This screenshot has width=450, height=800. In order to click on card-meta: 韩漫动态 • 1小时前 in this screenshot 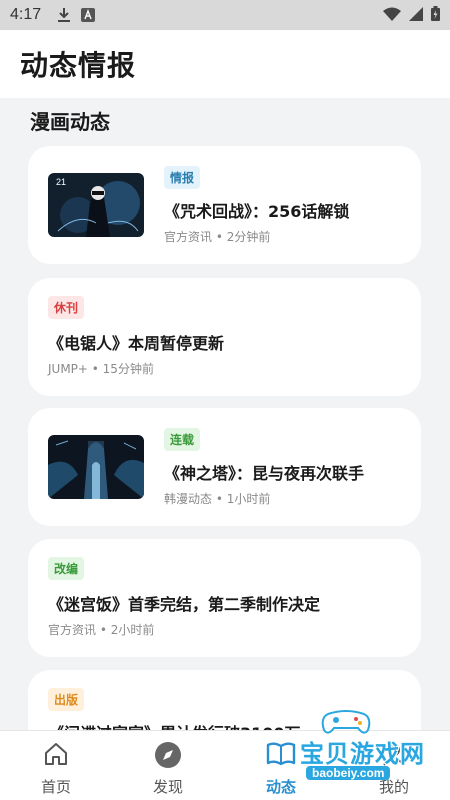, I will do `click(217, 499)`.